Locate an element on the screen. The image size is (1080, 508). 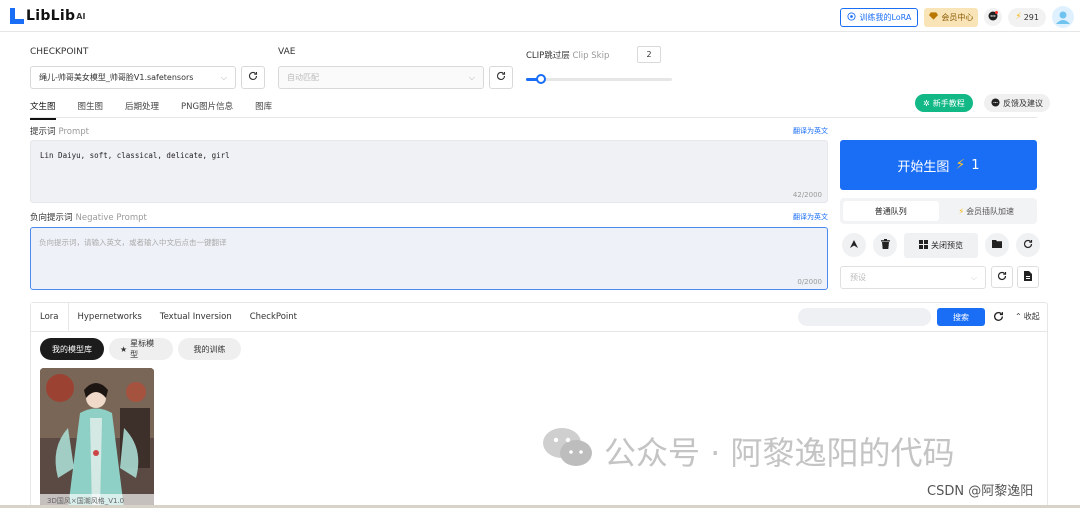
model-thumbnail is located at coordinates (97, 438).